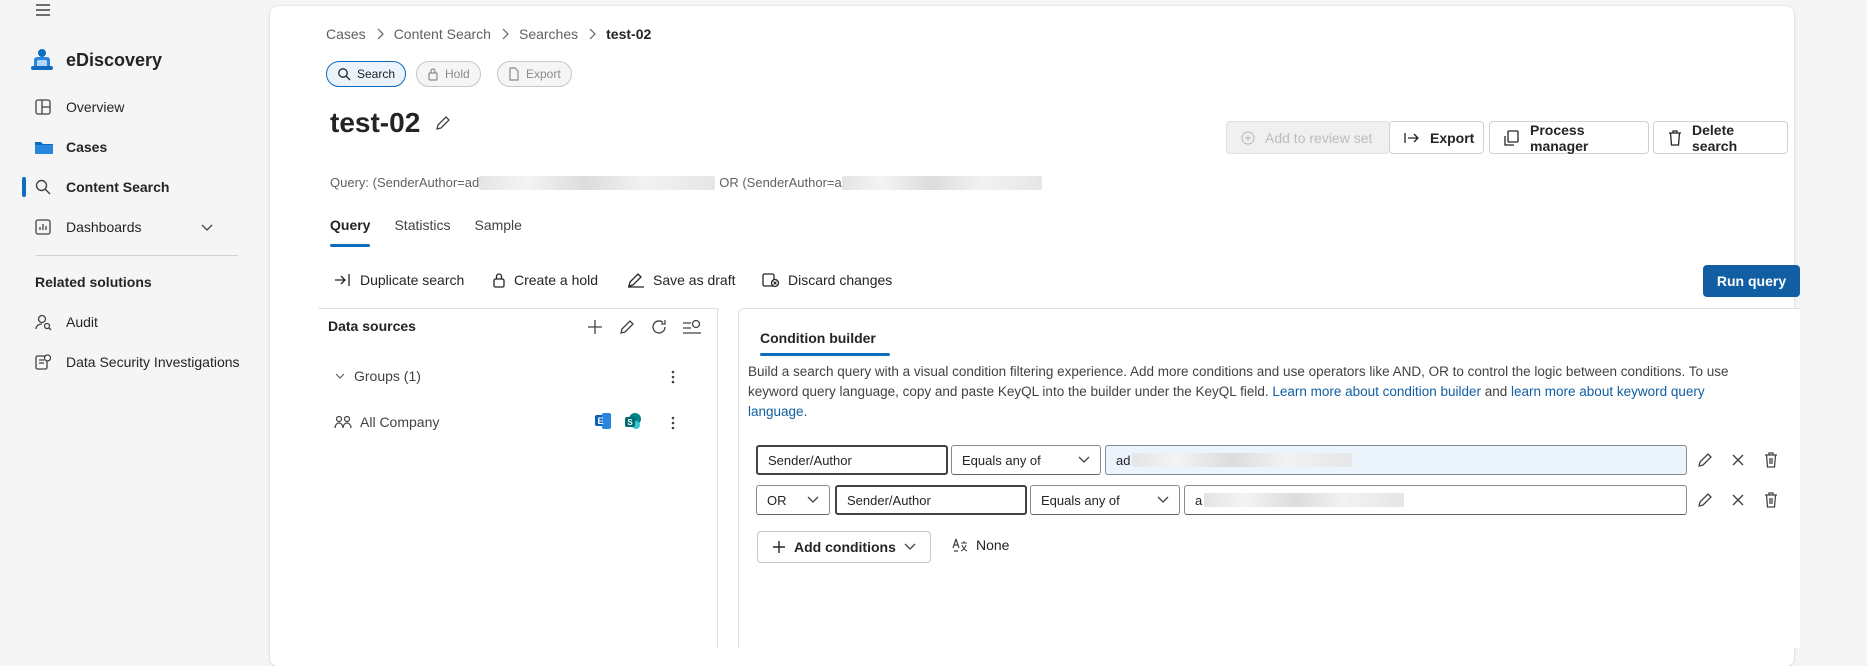 Image resolution: width=1867 pixels, height=666 pixels. I want to click on refresh-icon, so click(660, 328).